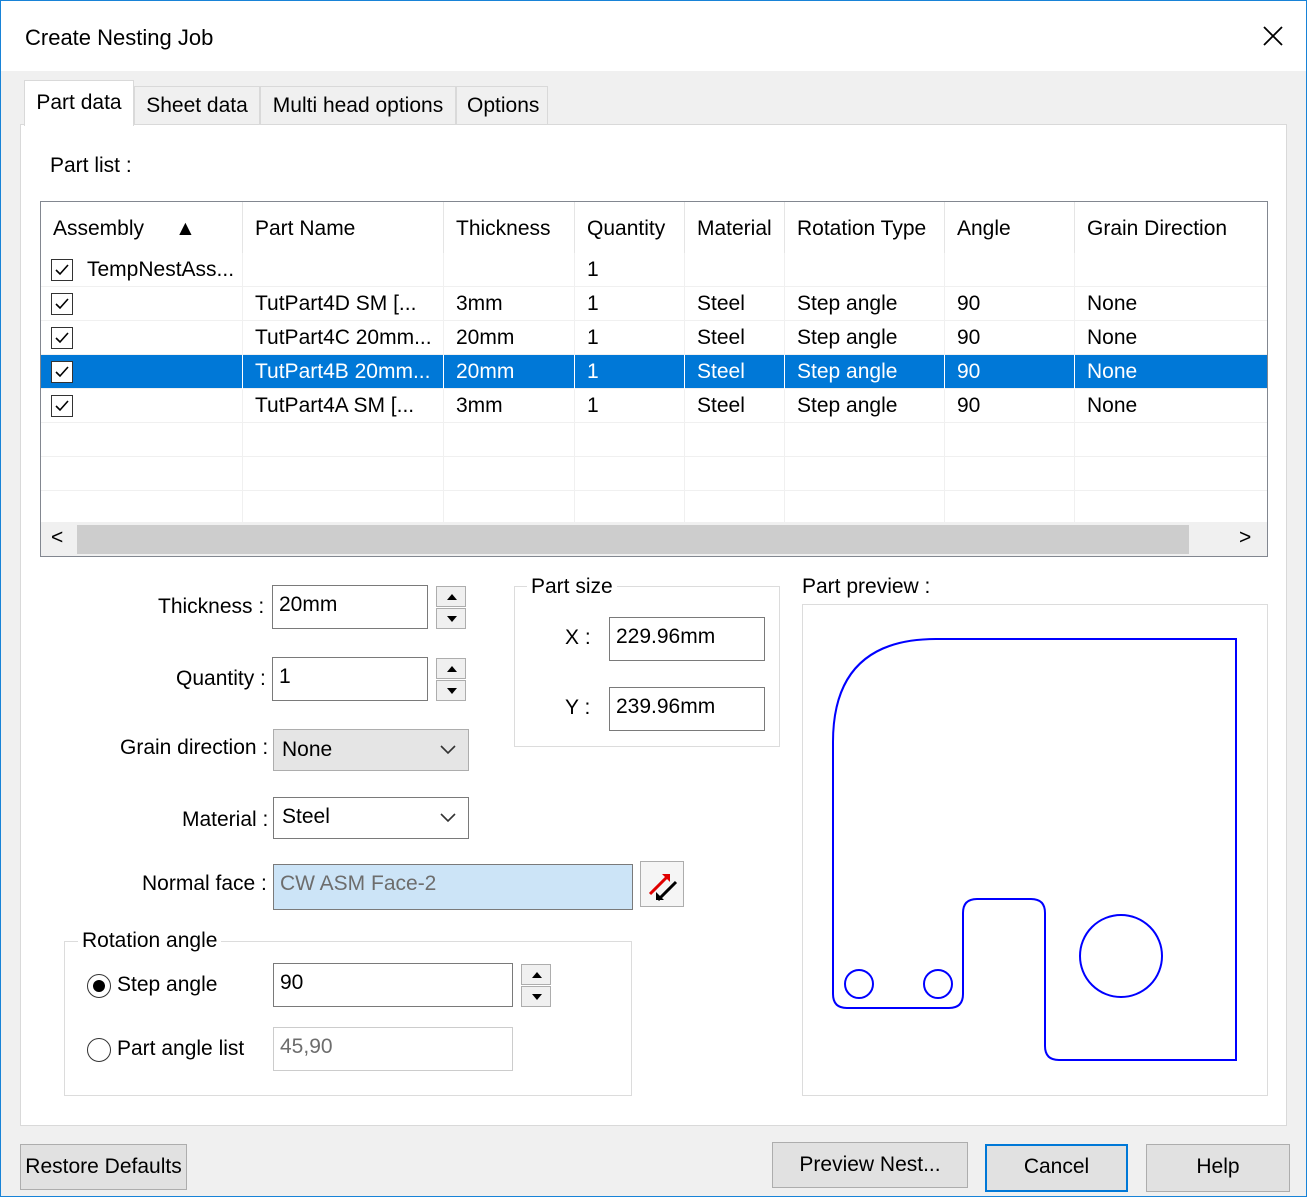 The height and width of the screenshot is (1197, 1307). I want to click on table-row: TempNestAss... 1, so click(654, 270).